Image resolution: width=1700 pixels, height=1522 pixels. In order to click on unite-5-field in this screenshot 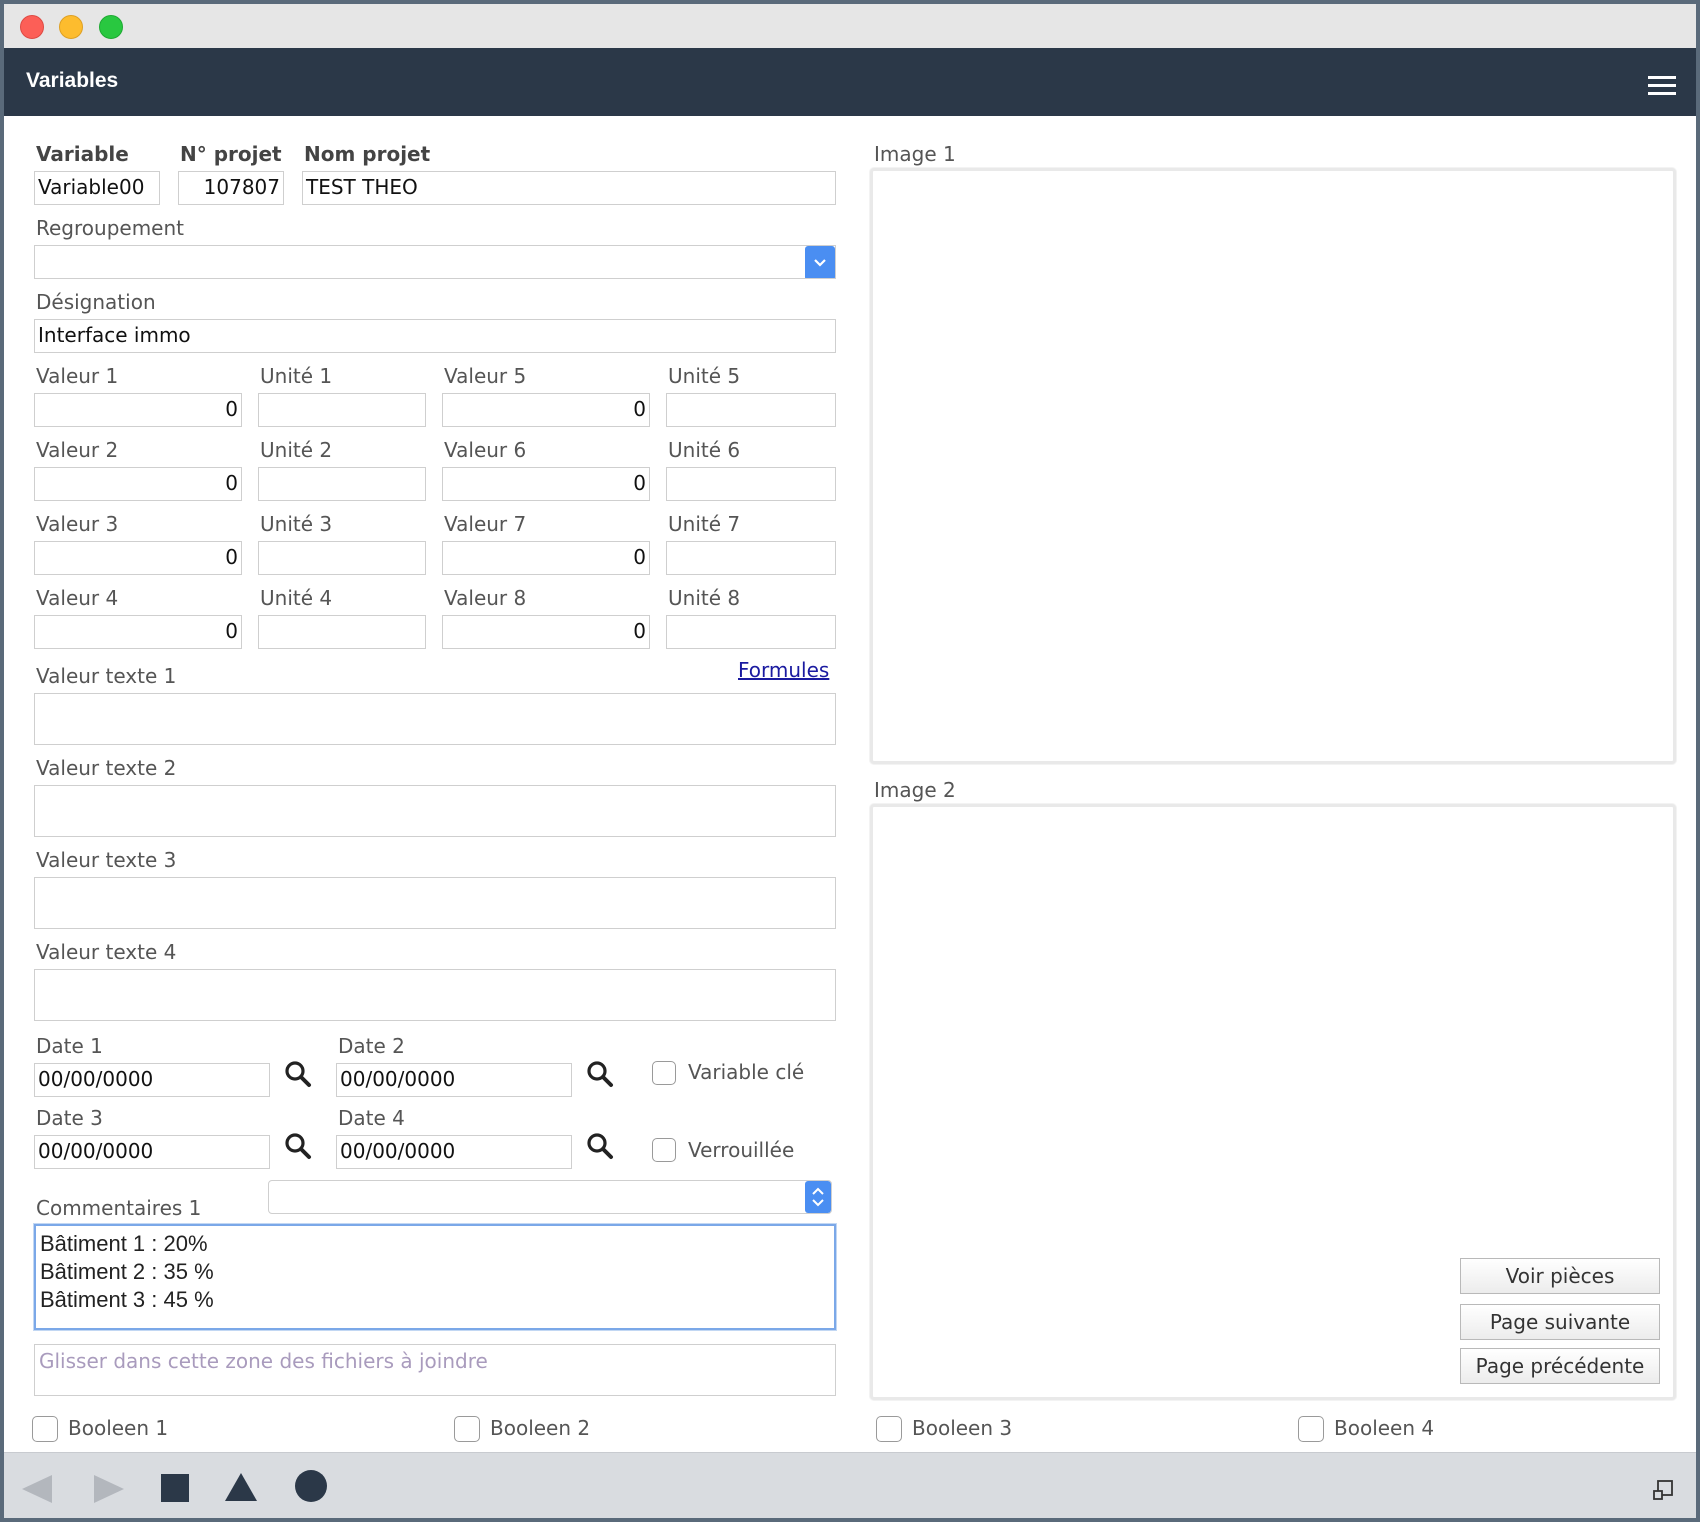, I will do `click(751, 410)`.